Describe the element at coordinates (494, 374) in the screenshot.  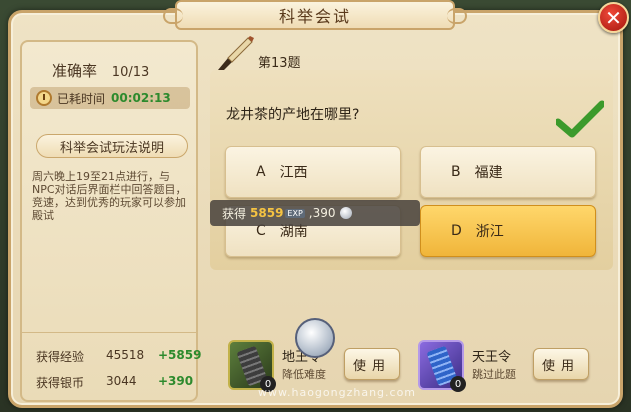
I see `item-desc: 跳过此题` at that location.